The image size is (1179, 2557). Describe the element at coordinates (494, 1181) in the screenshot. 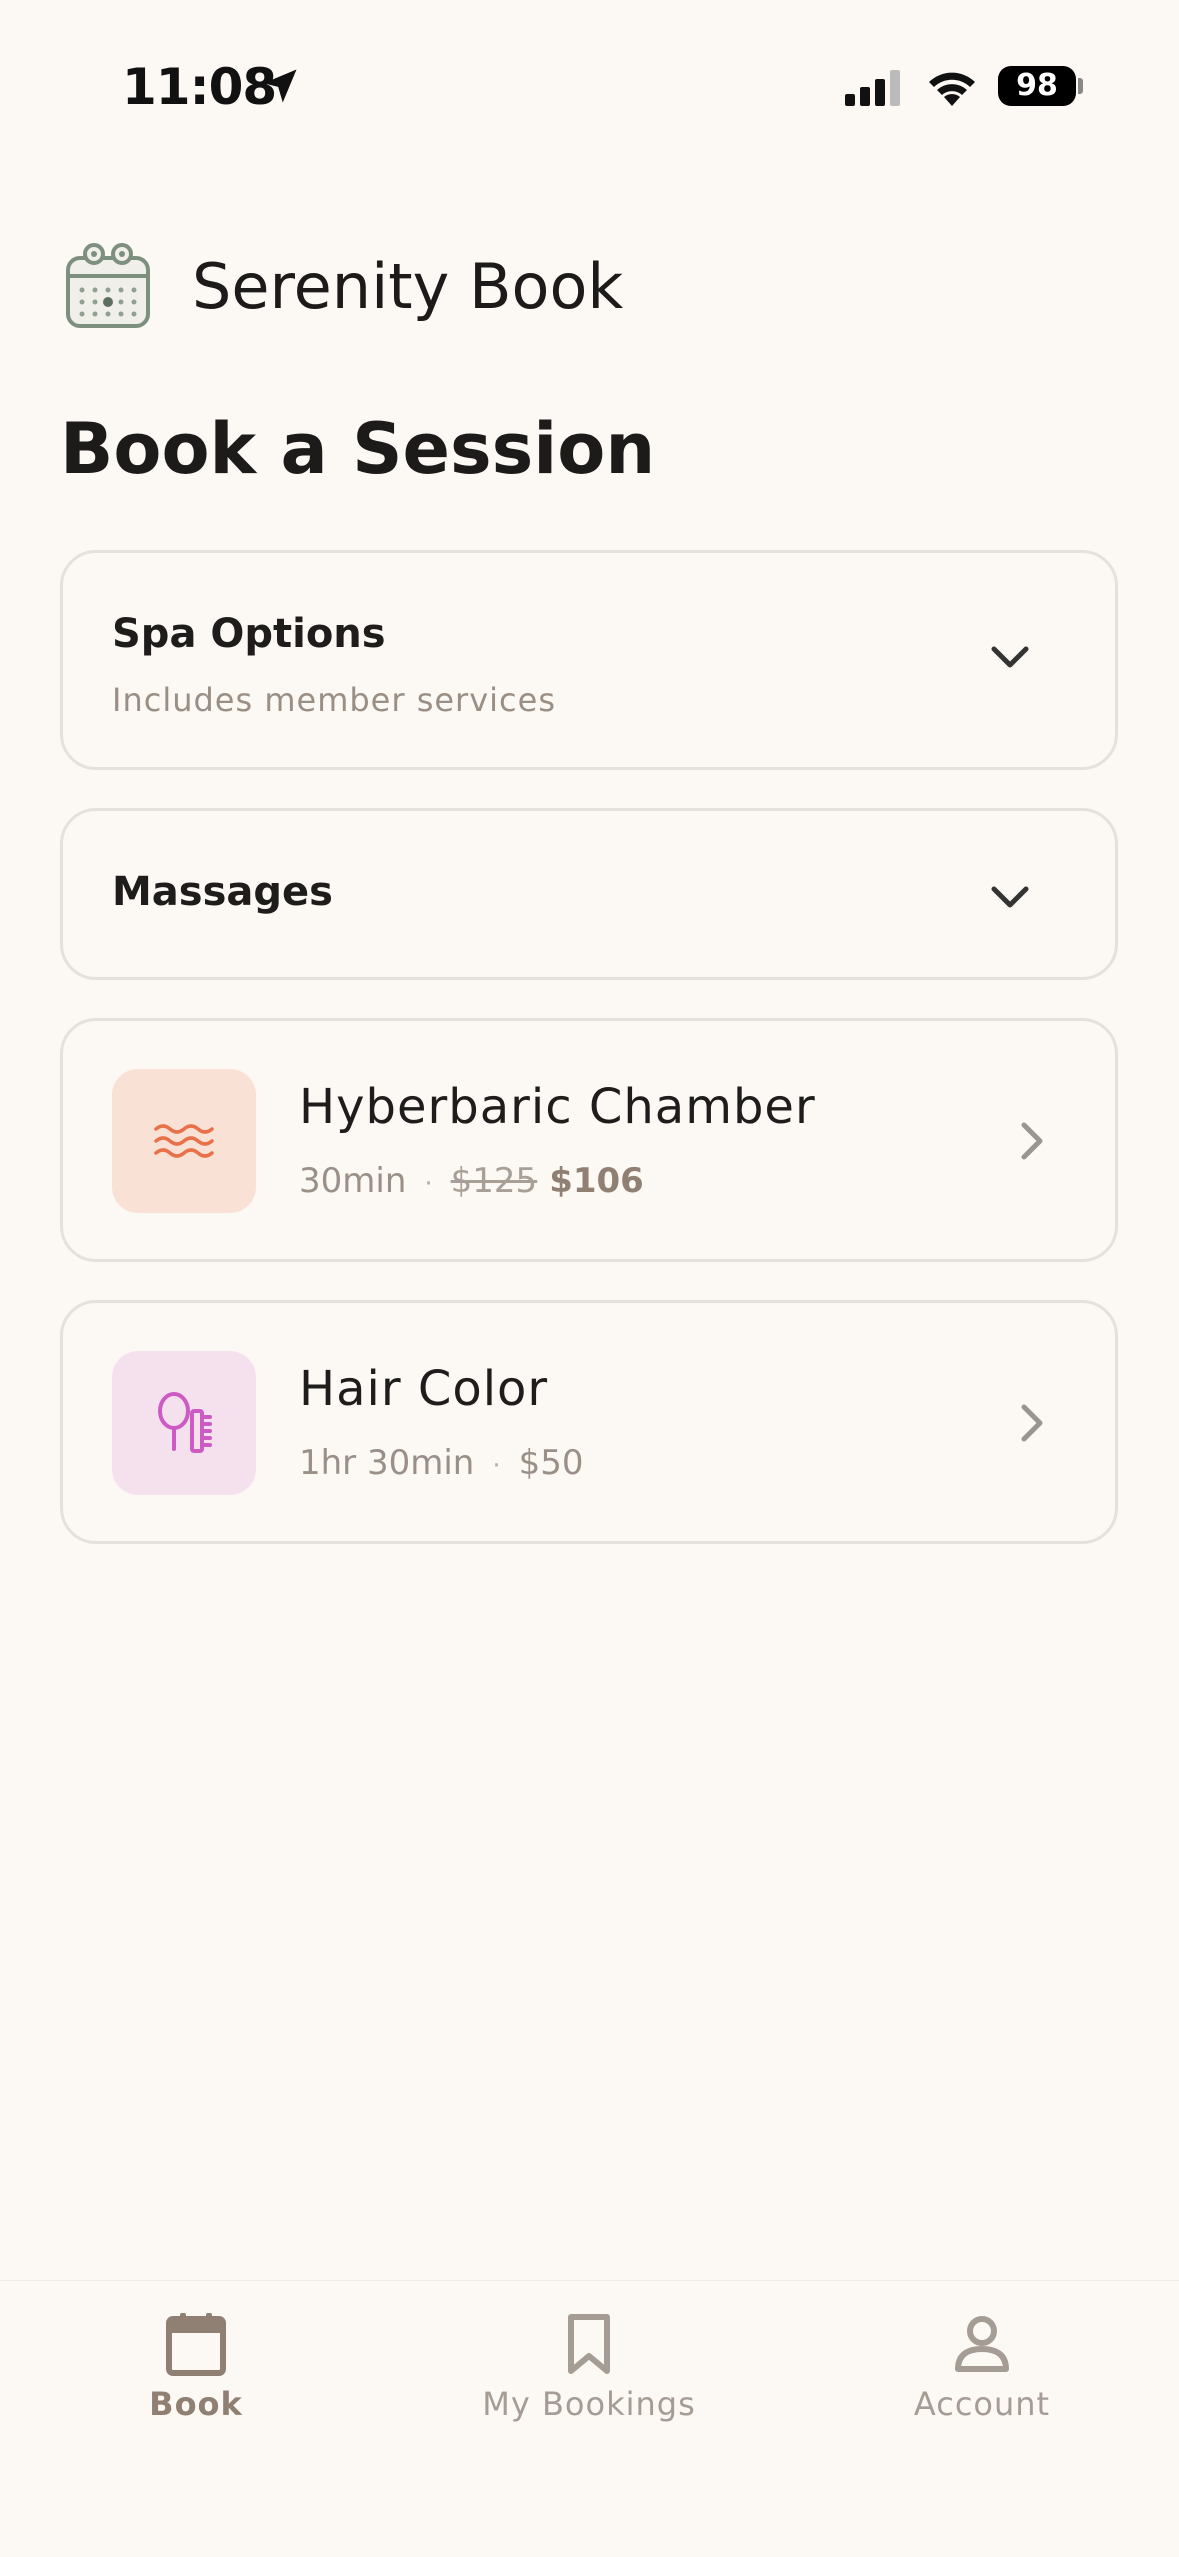

I see `original-price: $125` at that location.